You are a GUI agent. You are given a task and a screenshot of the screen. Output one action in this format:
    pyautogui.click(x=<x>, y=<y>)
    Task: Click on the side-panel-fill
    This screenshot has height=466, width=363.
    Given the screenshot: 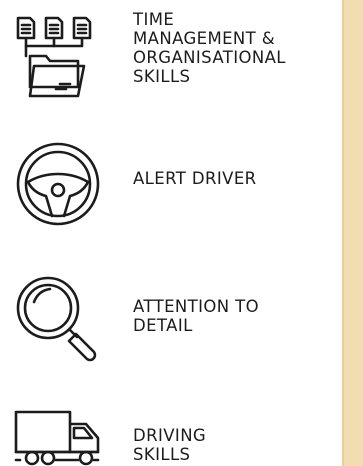 What is the action you would take?
    pyautogui.click(x=353, y=233)
    